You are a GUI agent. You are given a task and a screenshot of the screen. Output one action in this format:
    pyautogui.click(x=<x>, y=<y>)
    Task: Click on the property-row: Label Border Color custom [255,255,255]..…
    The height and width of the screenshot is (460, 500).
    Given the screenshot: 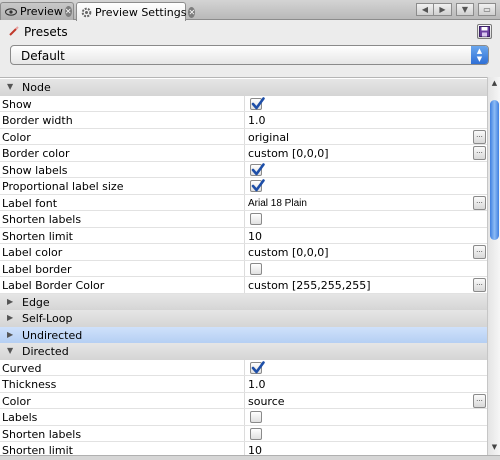 What is the action you would take?
    pyautogui.click(x=243, y=285)
    